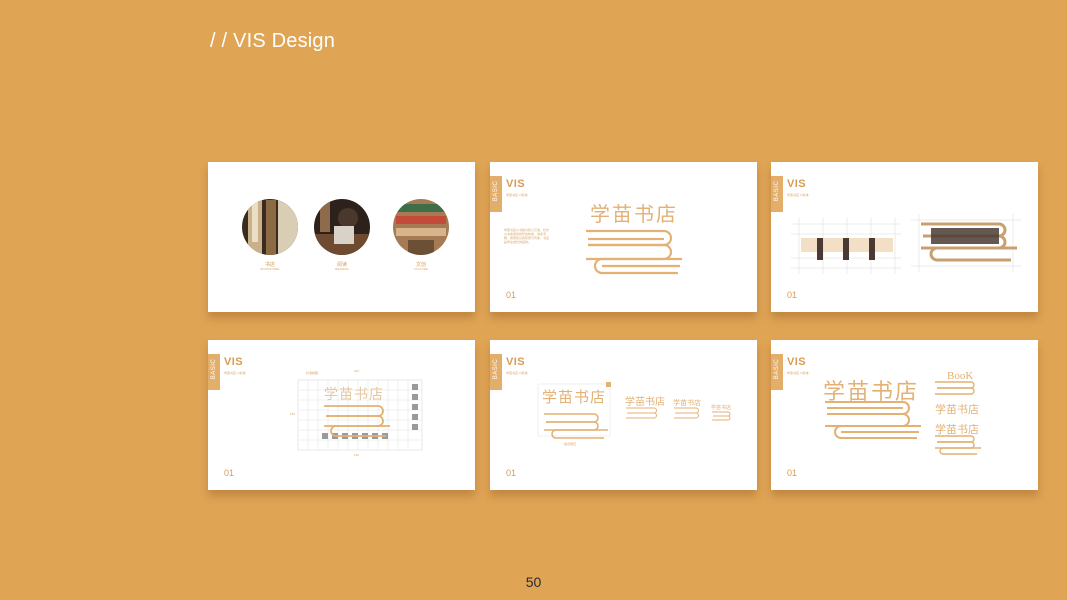 This screenshot has height=600, width=1067. Describe the element at coordinates (293, 414) in the screenshot. I see `dimension-left: 150` at that location.